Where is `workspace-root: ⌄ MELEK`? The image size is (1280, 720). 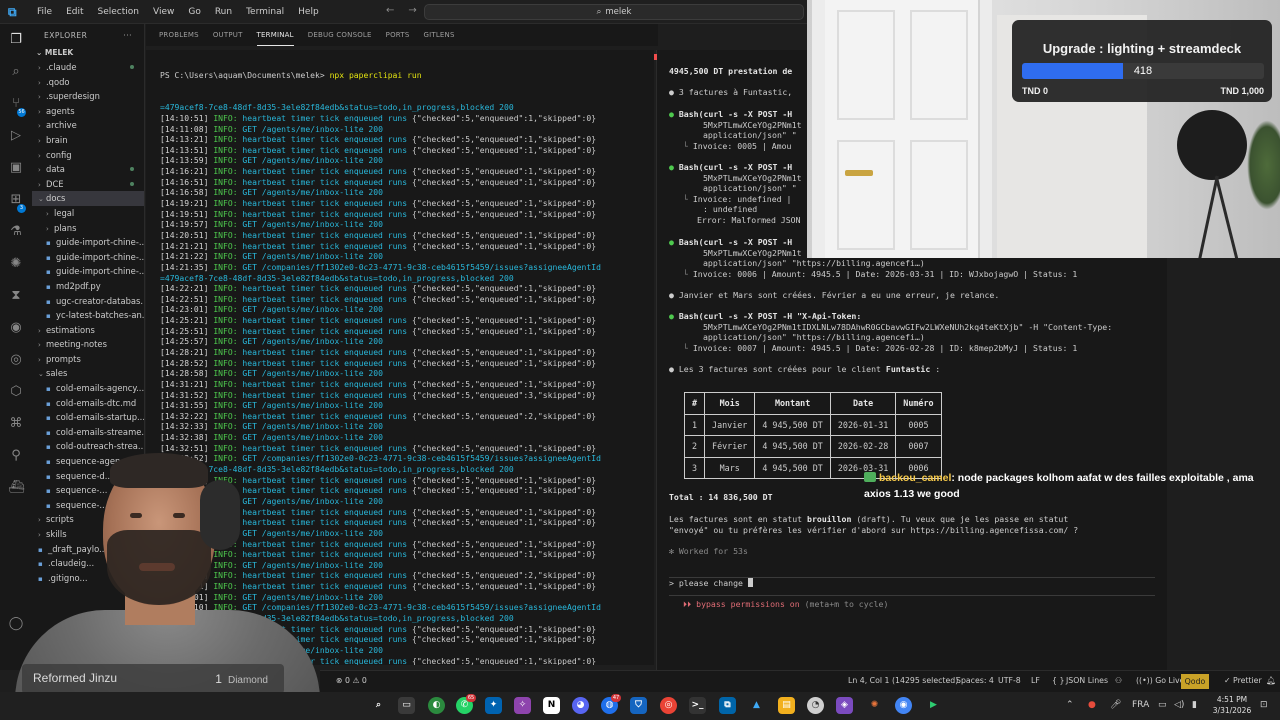 workspace-root: ⌄ MELEK is located at coordinates (88, 53).